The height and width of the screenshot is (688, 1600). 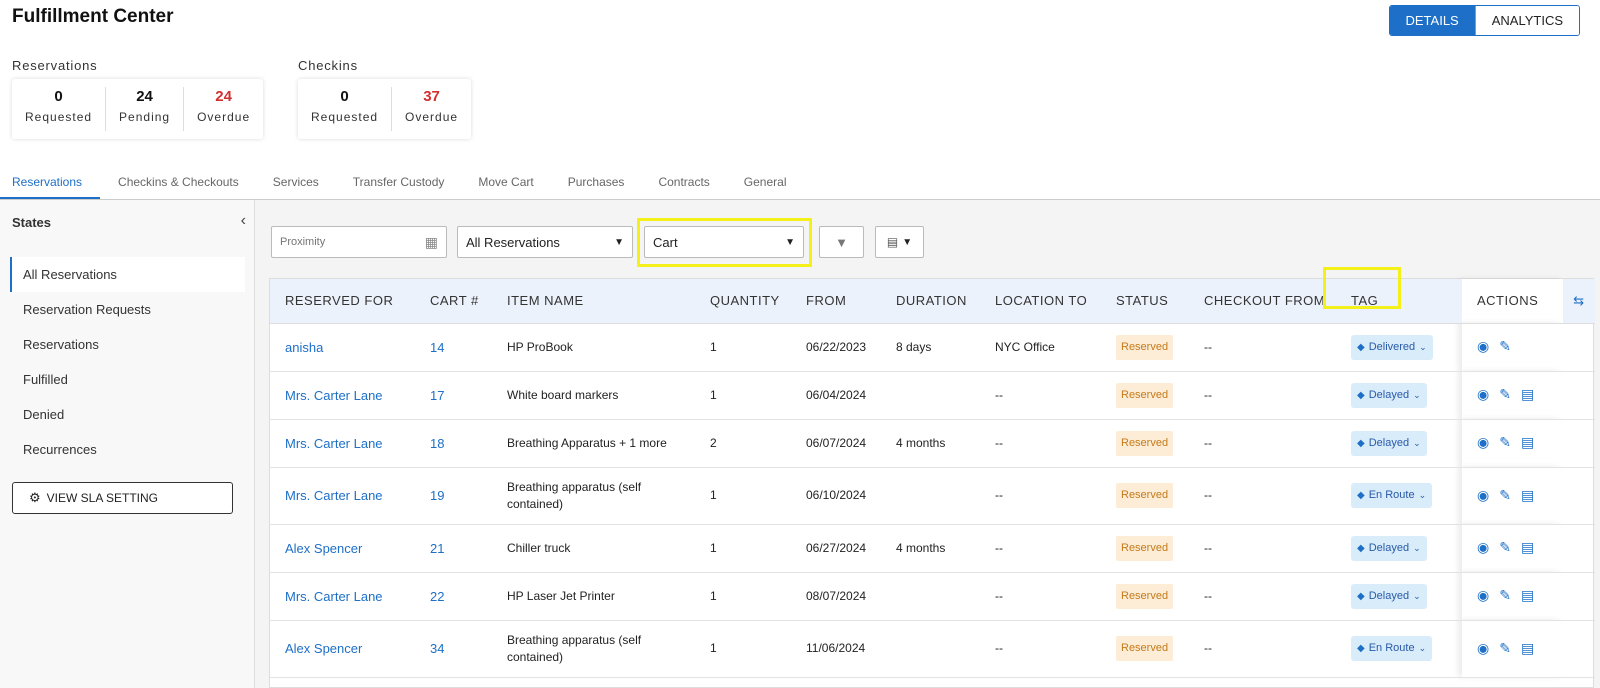 I want to click on view-sla-setting-button: ⚙ VIEW SLA SETTING, so click(x=122, y=498).